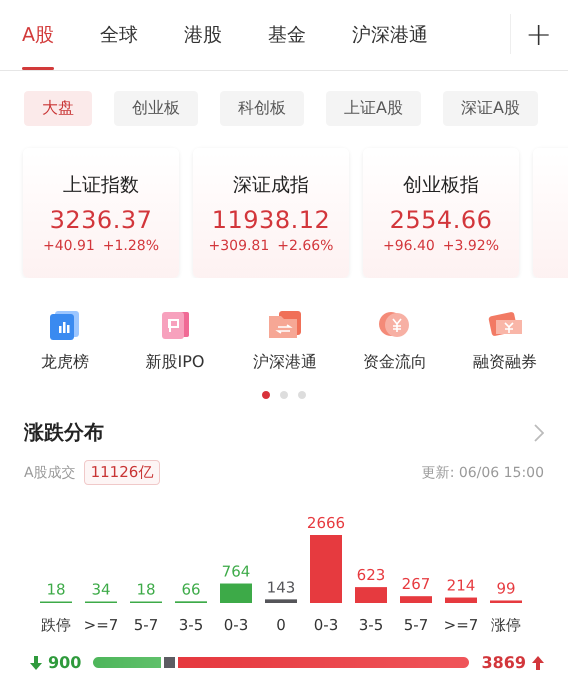 The width and height of the screenshot is (568, 700). What do you see at coordinates (408, 246) in the screenshot?
I see `index-change: +96.40` at bounding box center [408, 246].